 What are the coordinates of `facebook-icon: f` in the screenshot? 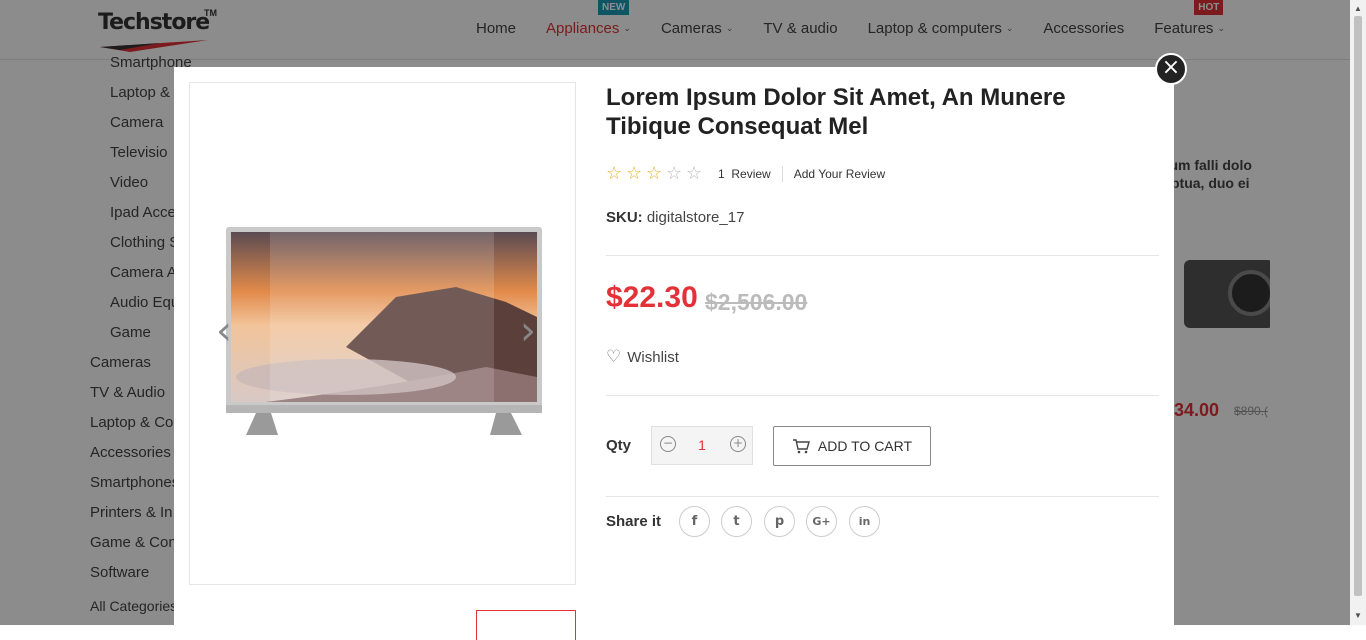 It's located at (694, 521).